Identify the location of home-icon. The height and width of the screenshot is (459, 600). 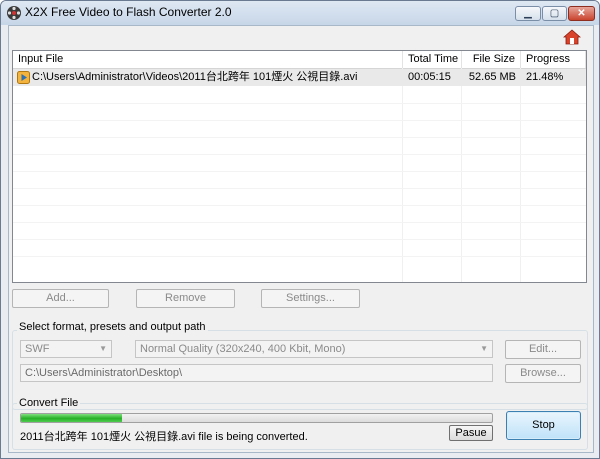
(572, 37).